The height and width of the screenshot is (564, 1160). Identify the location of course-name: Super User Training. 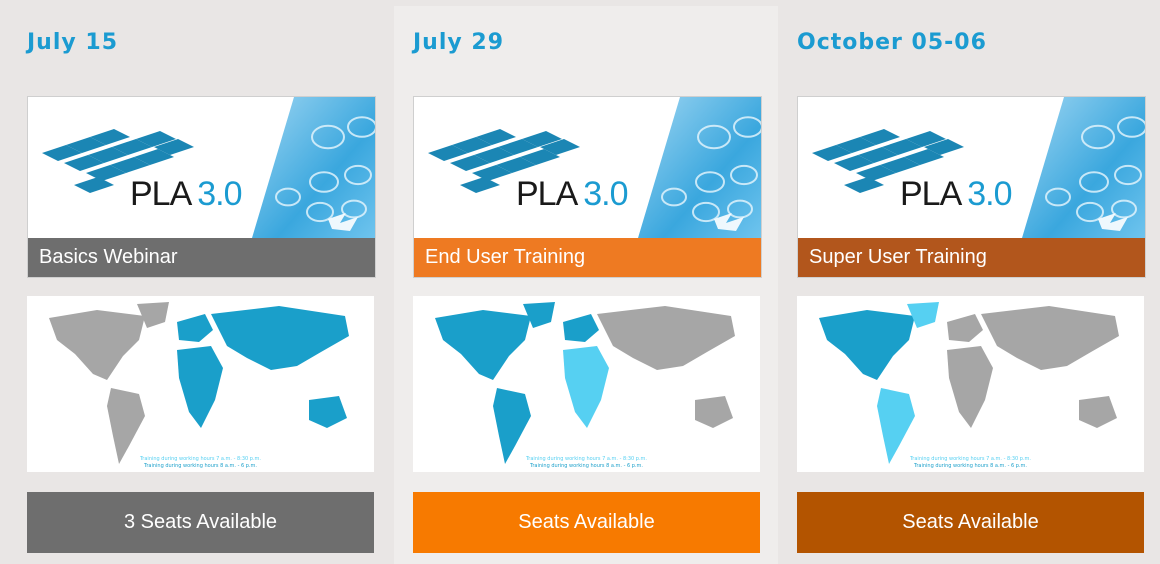
(971, 257).